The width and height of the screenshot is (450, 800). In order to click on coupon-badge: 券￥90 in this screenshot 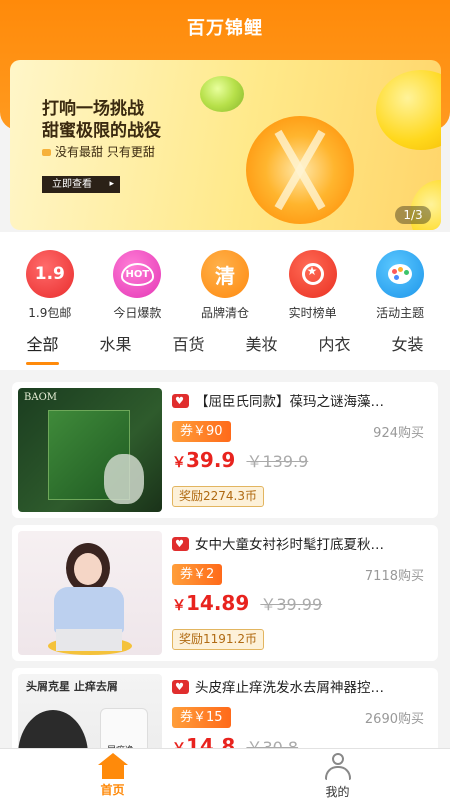, I will do `click(201, 431)`.